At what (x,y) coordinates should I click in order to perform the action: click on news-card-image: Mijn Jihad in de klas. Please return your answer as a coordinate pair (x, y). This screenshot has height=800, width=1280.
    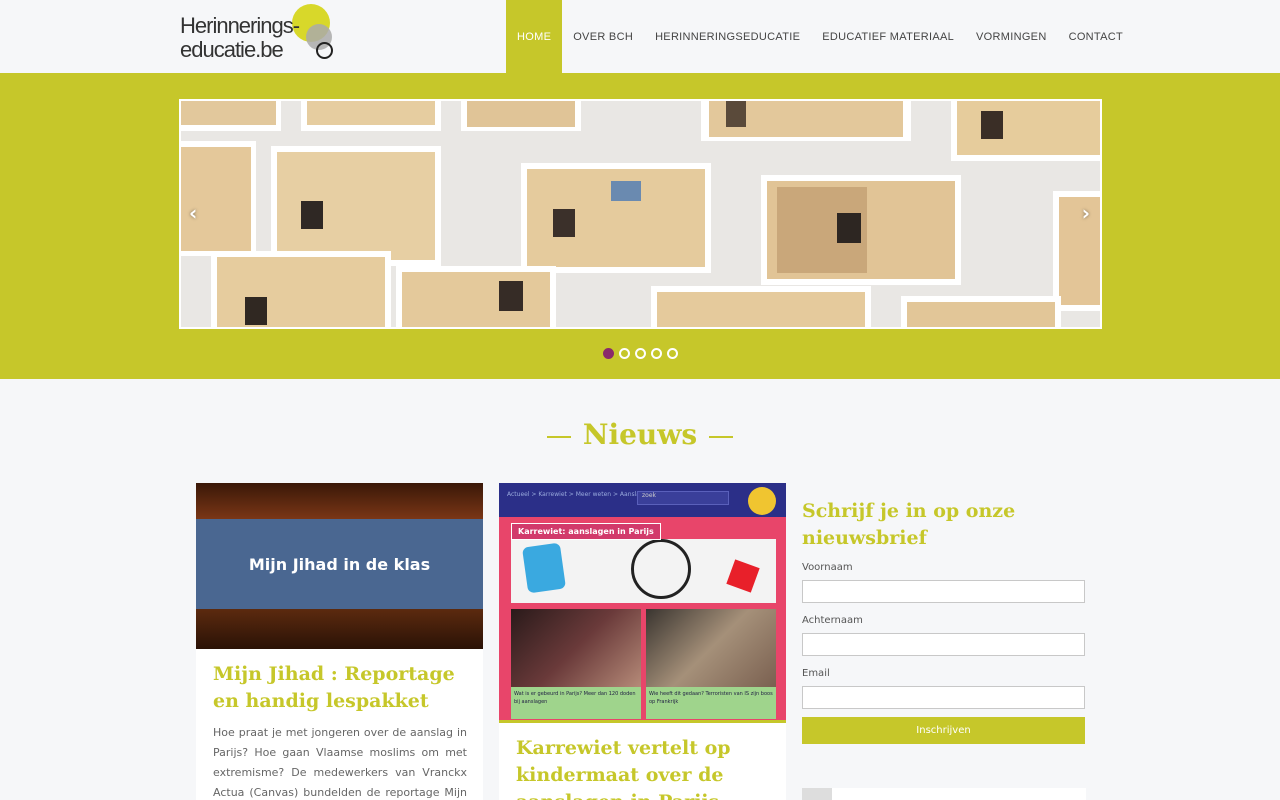
    Looking at the image, I should click on (339, 566).